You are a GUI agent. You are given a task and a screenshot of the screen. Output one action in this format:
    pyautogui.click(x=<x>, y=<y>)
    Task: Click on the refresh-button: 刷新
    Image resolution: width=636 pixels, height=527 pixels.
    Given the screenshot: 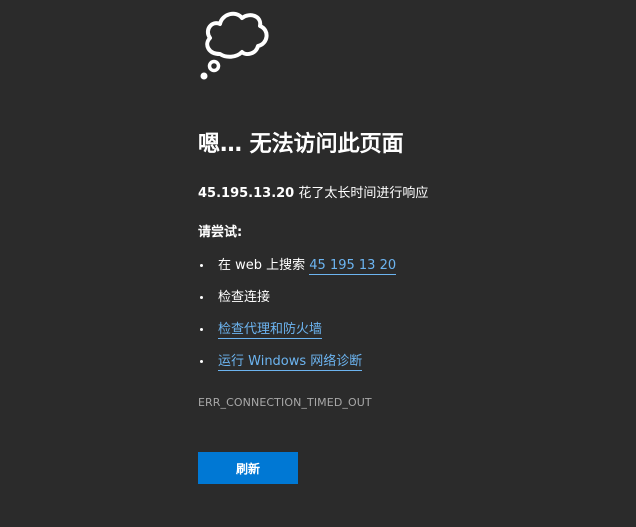 What is the action you would take?
    pyautogui.click(x=248, y=468)
    